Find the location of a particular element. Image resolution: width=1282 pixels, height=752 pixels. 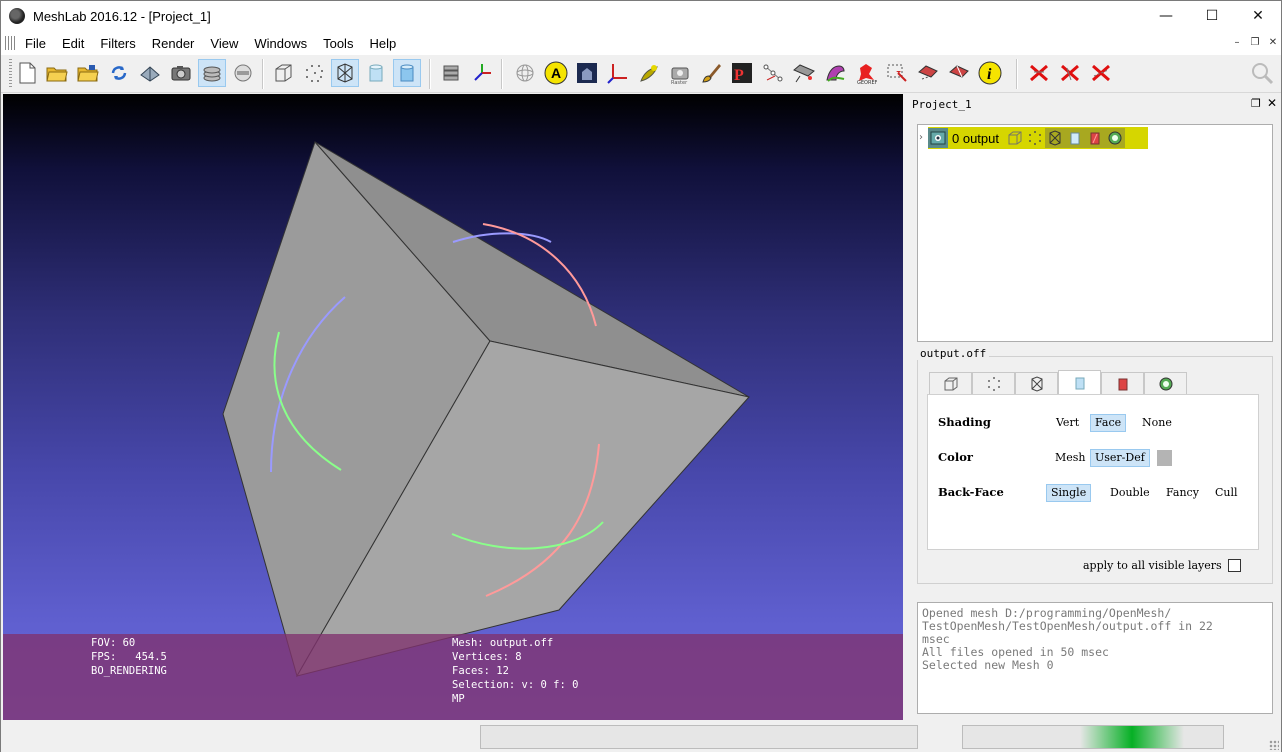

layer-bbox-icon is located at coordinates (1015, 138).